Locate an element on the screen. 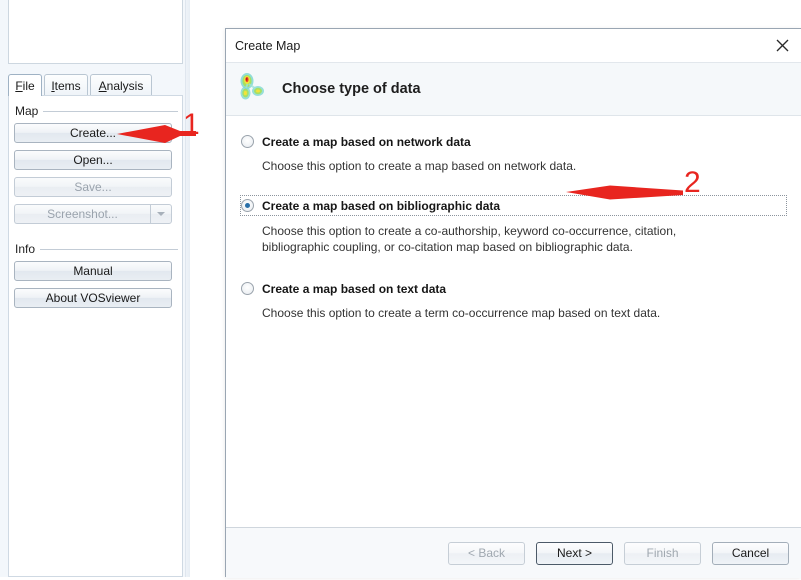 The image size is (801, 580). vosviewer-density-logo-icon is located at coordinates (252, 86).